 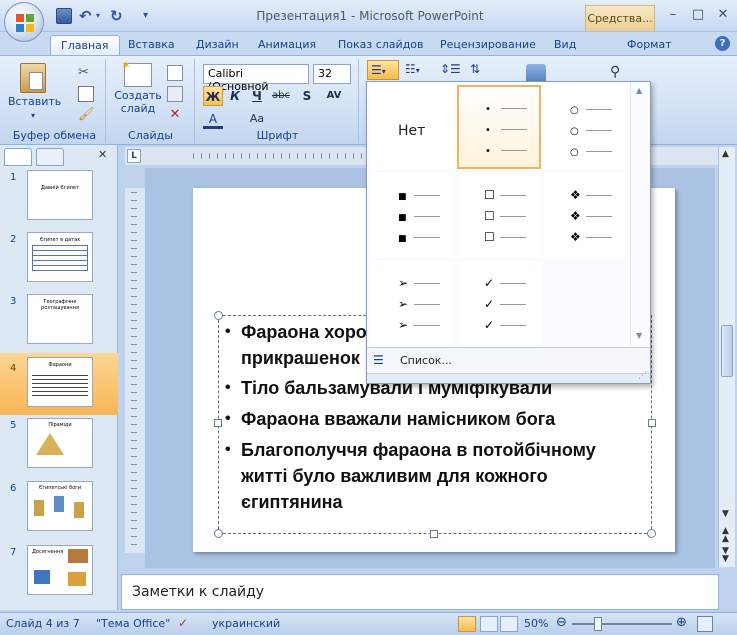 What do you see at coordinates (175, 73) in the screenshot?
I see `layout-icon` at bounding box center [175, 73].